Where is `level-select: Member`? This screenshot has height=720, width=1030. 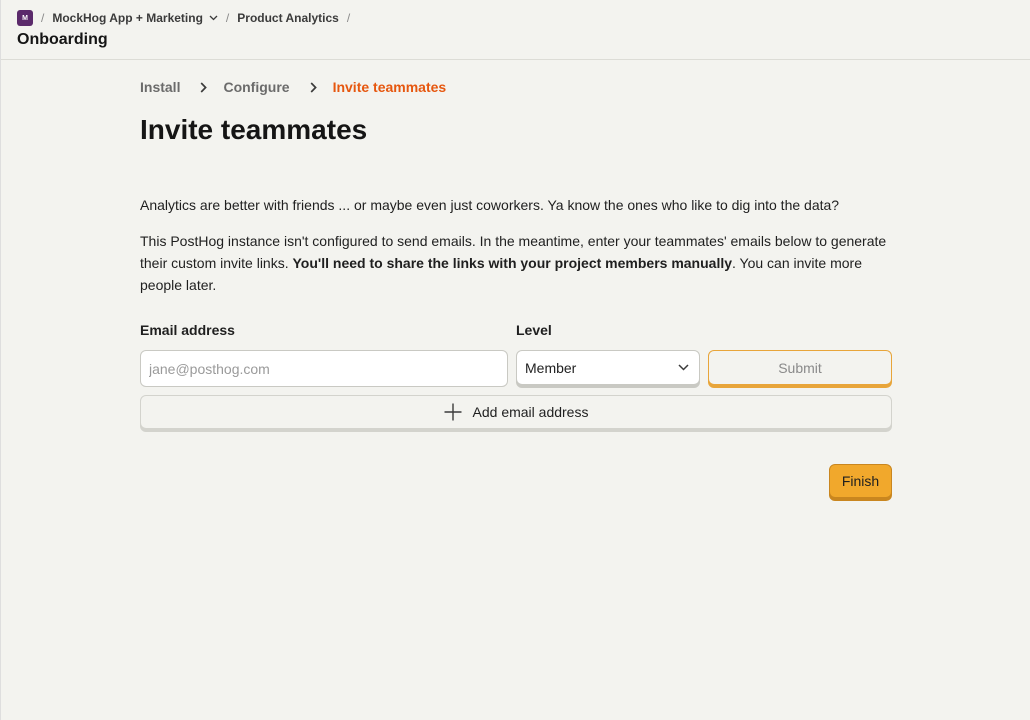
level-select: Member is located at coordinates (608, 367).